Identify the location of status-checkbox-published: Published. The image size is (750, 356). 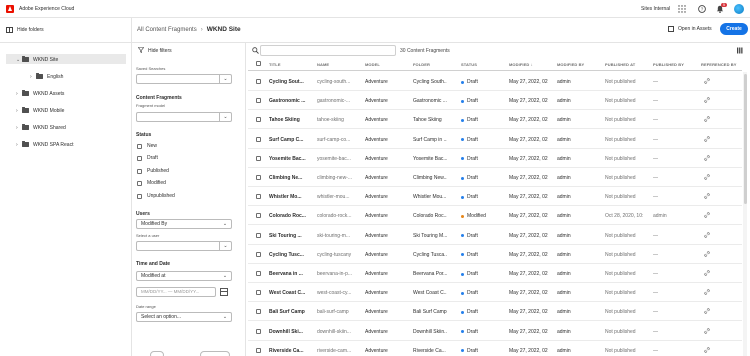
(153, 171).